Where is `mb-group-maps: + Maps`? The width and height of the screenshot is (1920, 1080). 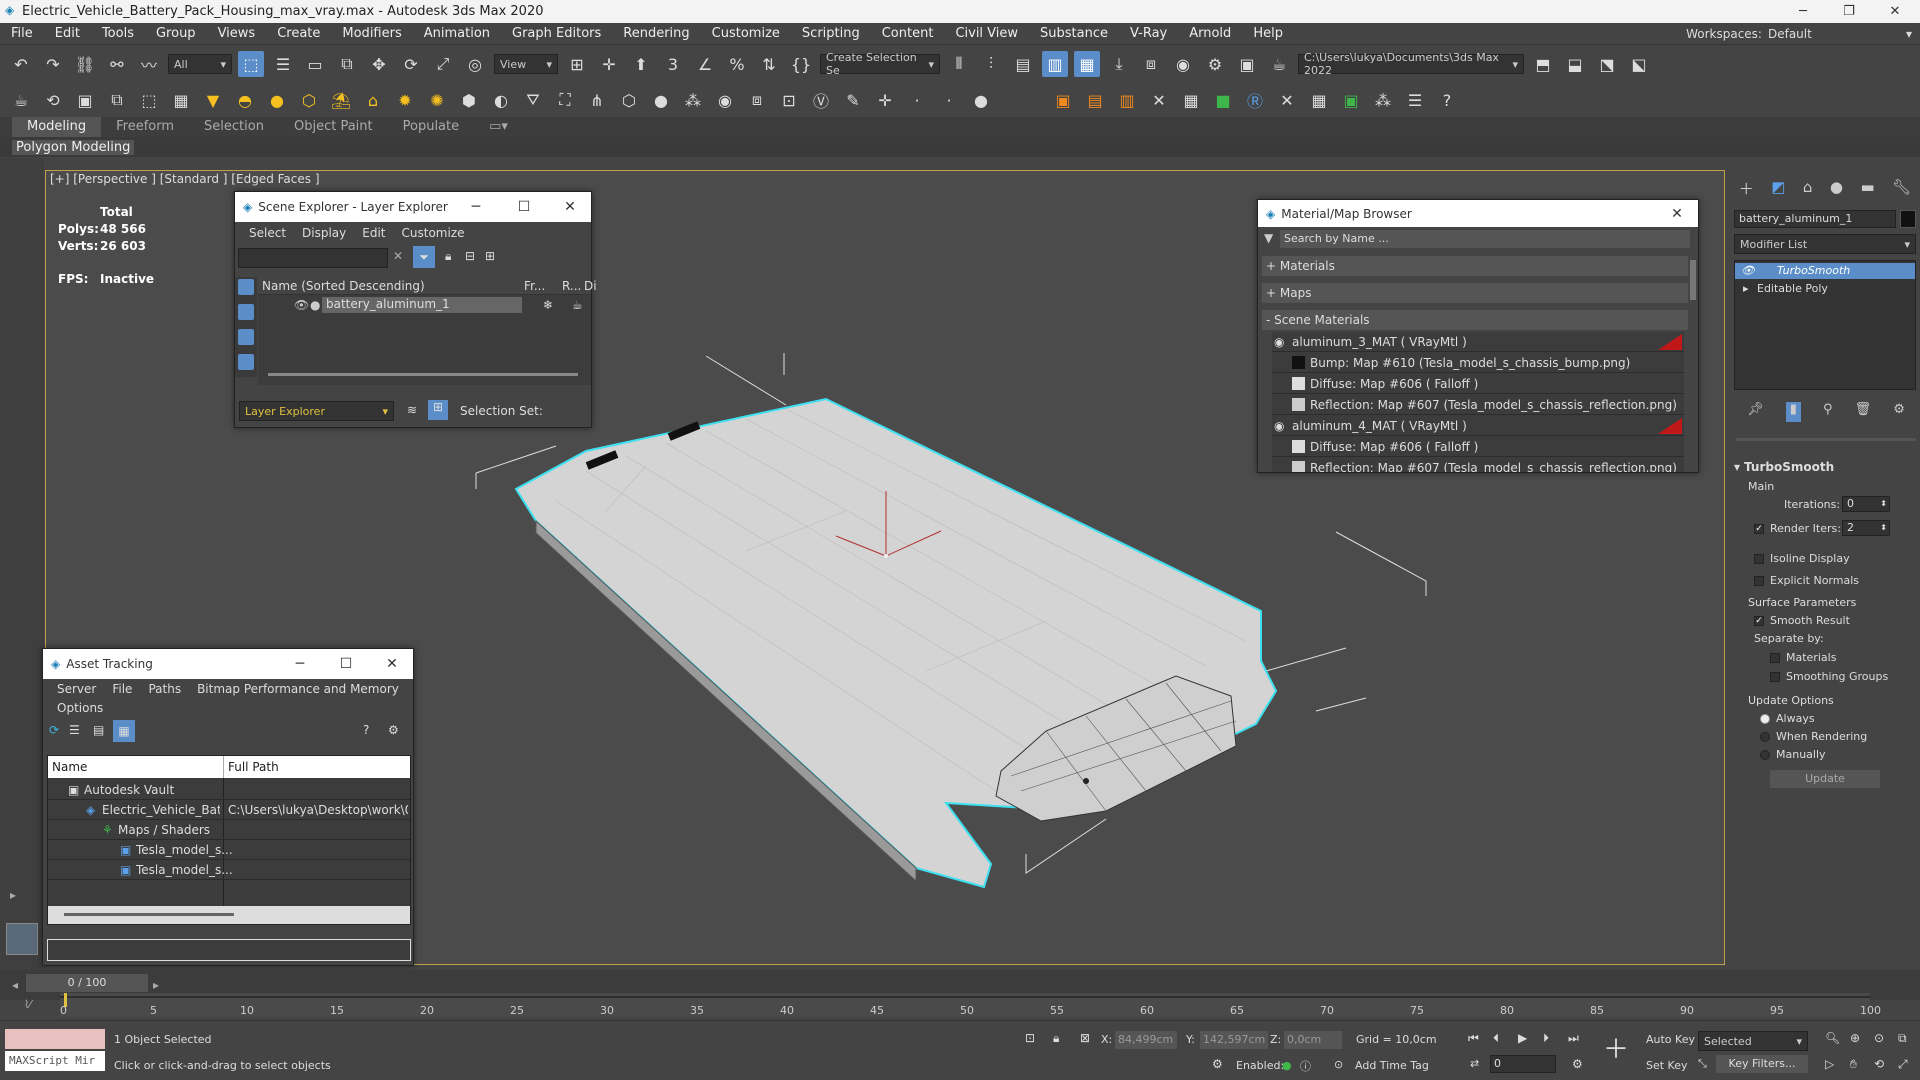
mb-group-maps: + Maps is located at coordinates (1475, 293).